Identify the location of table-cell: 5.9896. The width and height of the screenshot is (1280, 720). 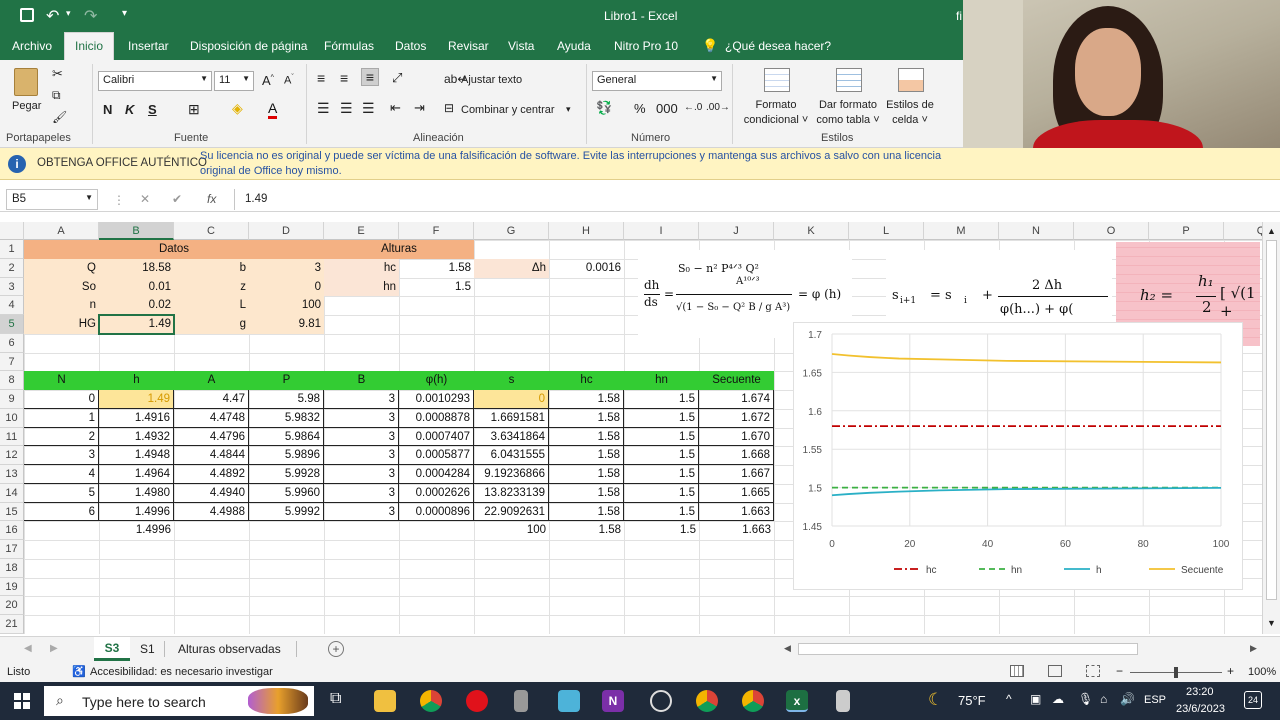
(286, 455).